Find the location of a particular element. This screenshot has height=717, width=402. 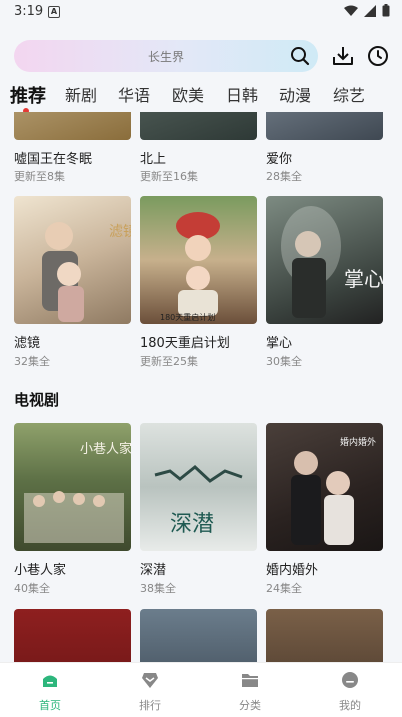

nav-category: 分类 is located at coordinates (250, 690).